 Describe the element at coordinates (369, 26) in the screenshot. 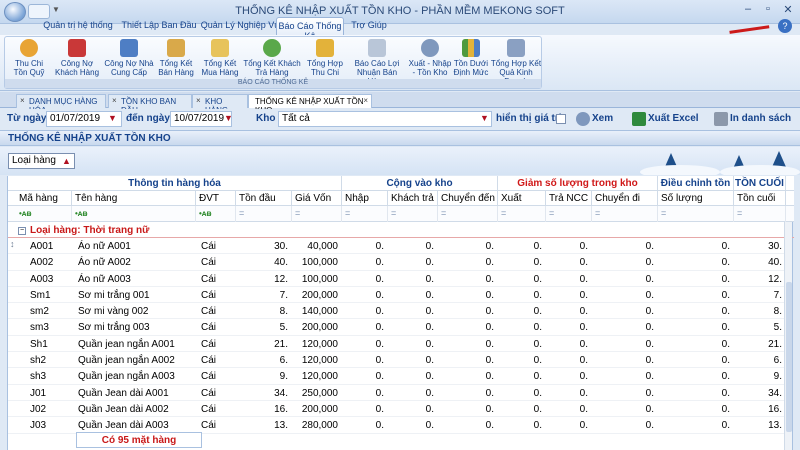

I see `tab-tro-giup: Trợ Giúp` at that location.